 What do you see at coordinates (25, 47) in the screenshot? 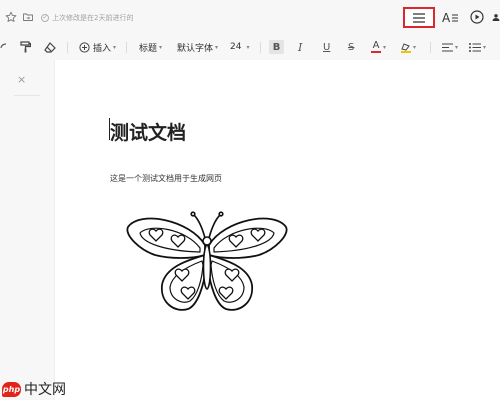
I see `format-painter-icon` at bounding box center [25, 47].